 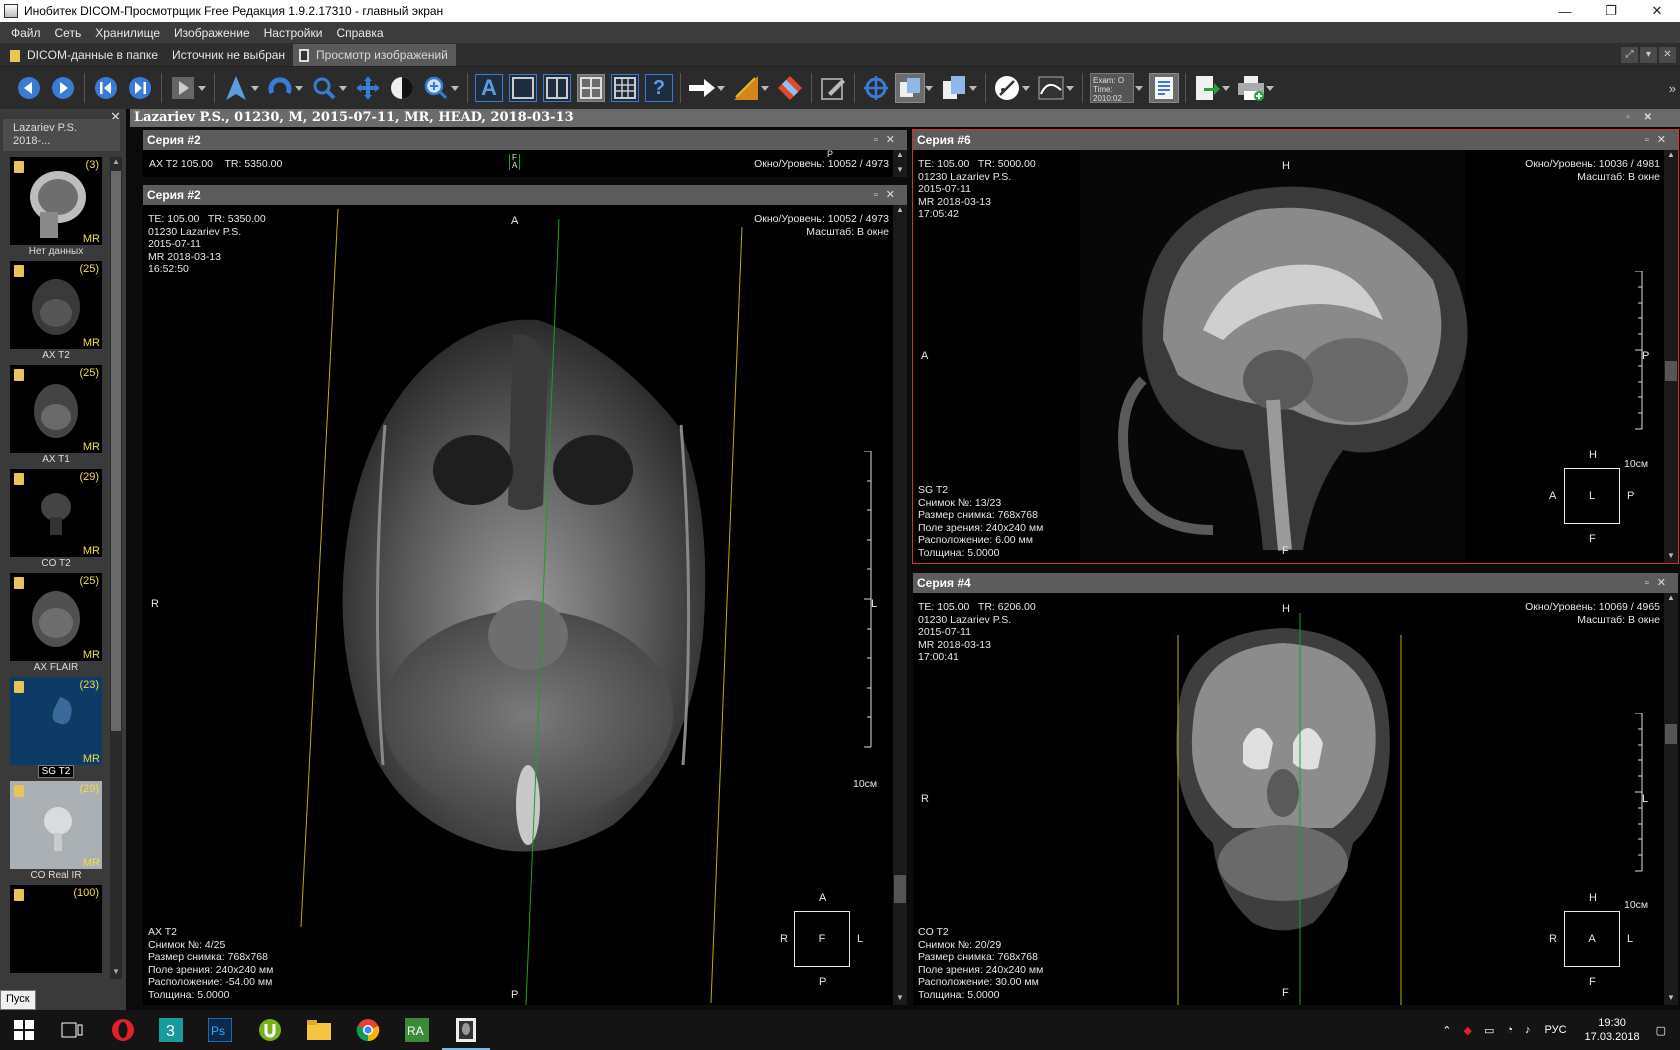 I want to click on start-button, so click(x=24, y=1030).